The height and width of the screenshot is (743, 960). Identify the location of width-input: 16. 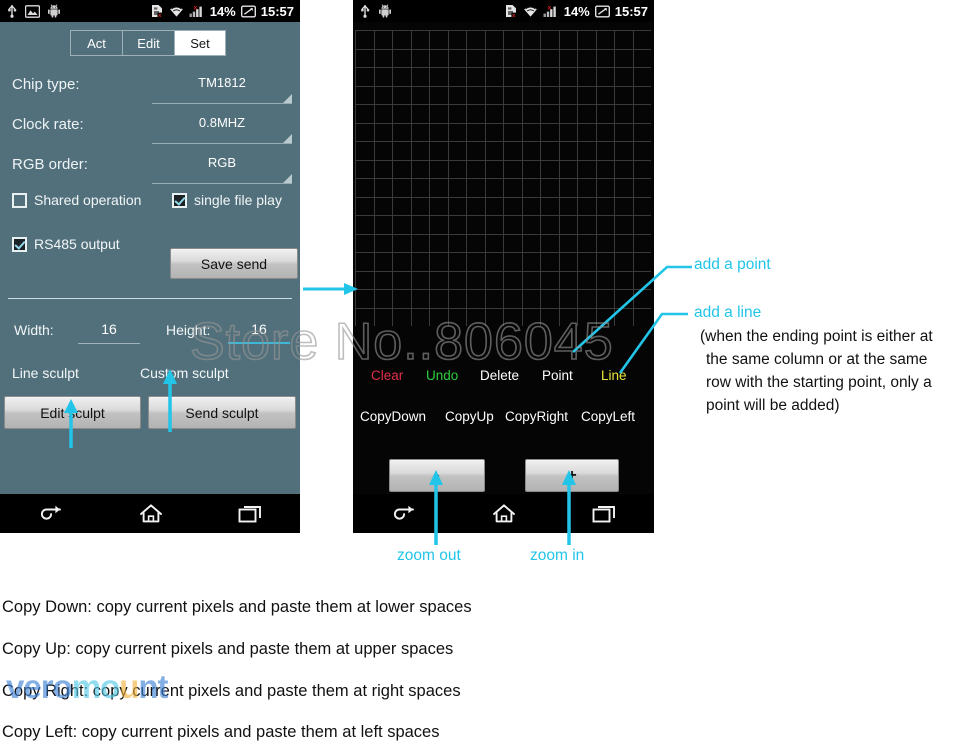
(109, 332).